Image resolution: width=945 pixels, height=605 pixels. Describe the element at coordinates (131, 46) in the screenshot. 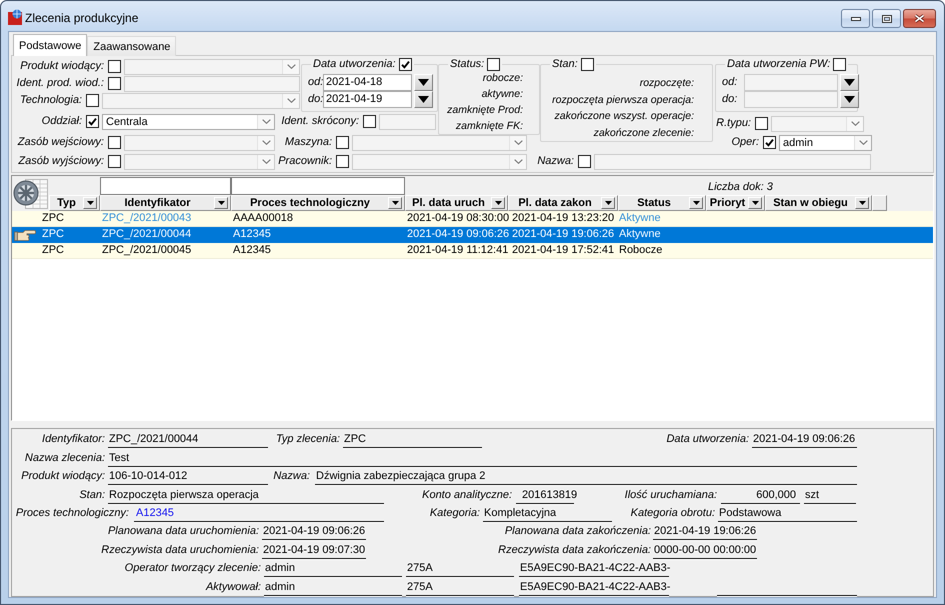

I see `tab: Zaawansowane` at that location.